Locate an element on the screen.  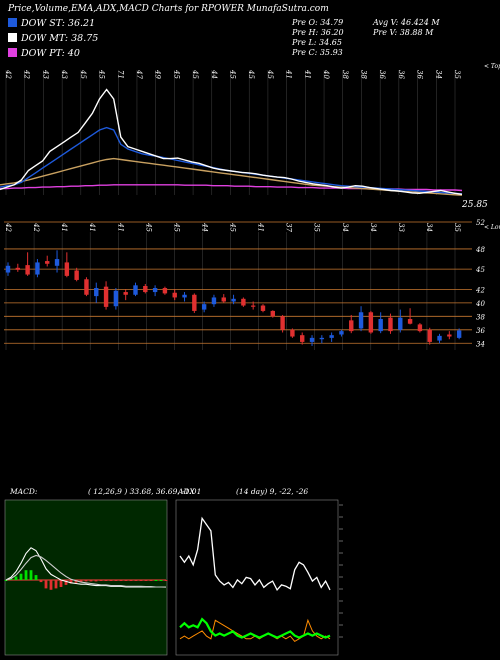
ema-top-label: 43 is located at coordinates (45, 74).